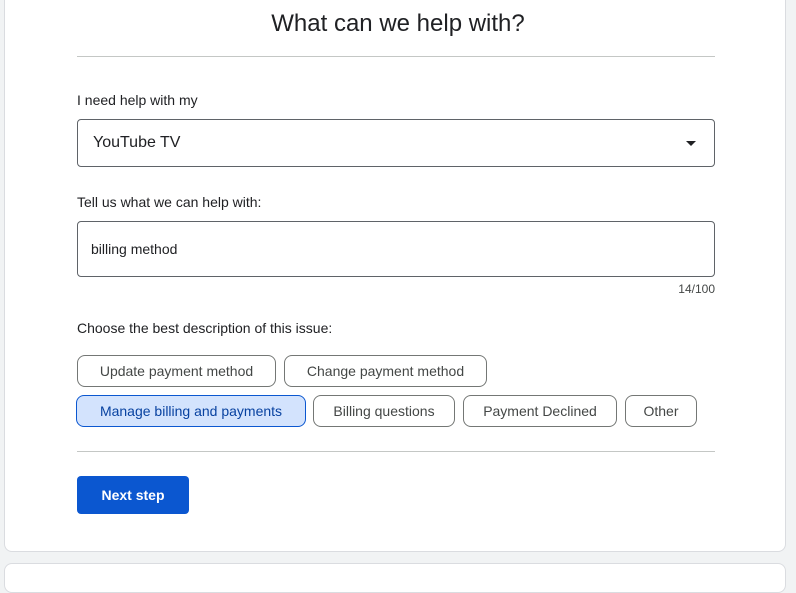  Describe the element at coordinates (396, 143) in the screenshot. I see `product-select: YouTube TV` at that location.